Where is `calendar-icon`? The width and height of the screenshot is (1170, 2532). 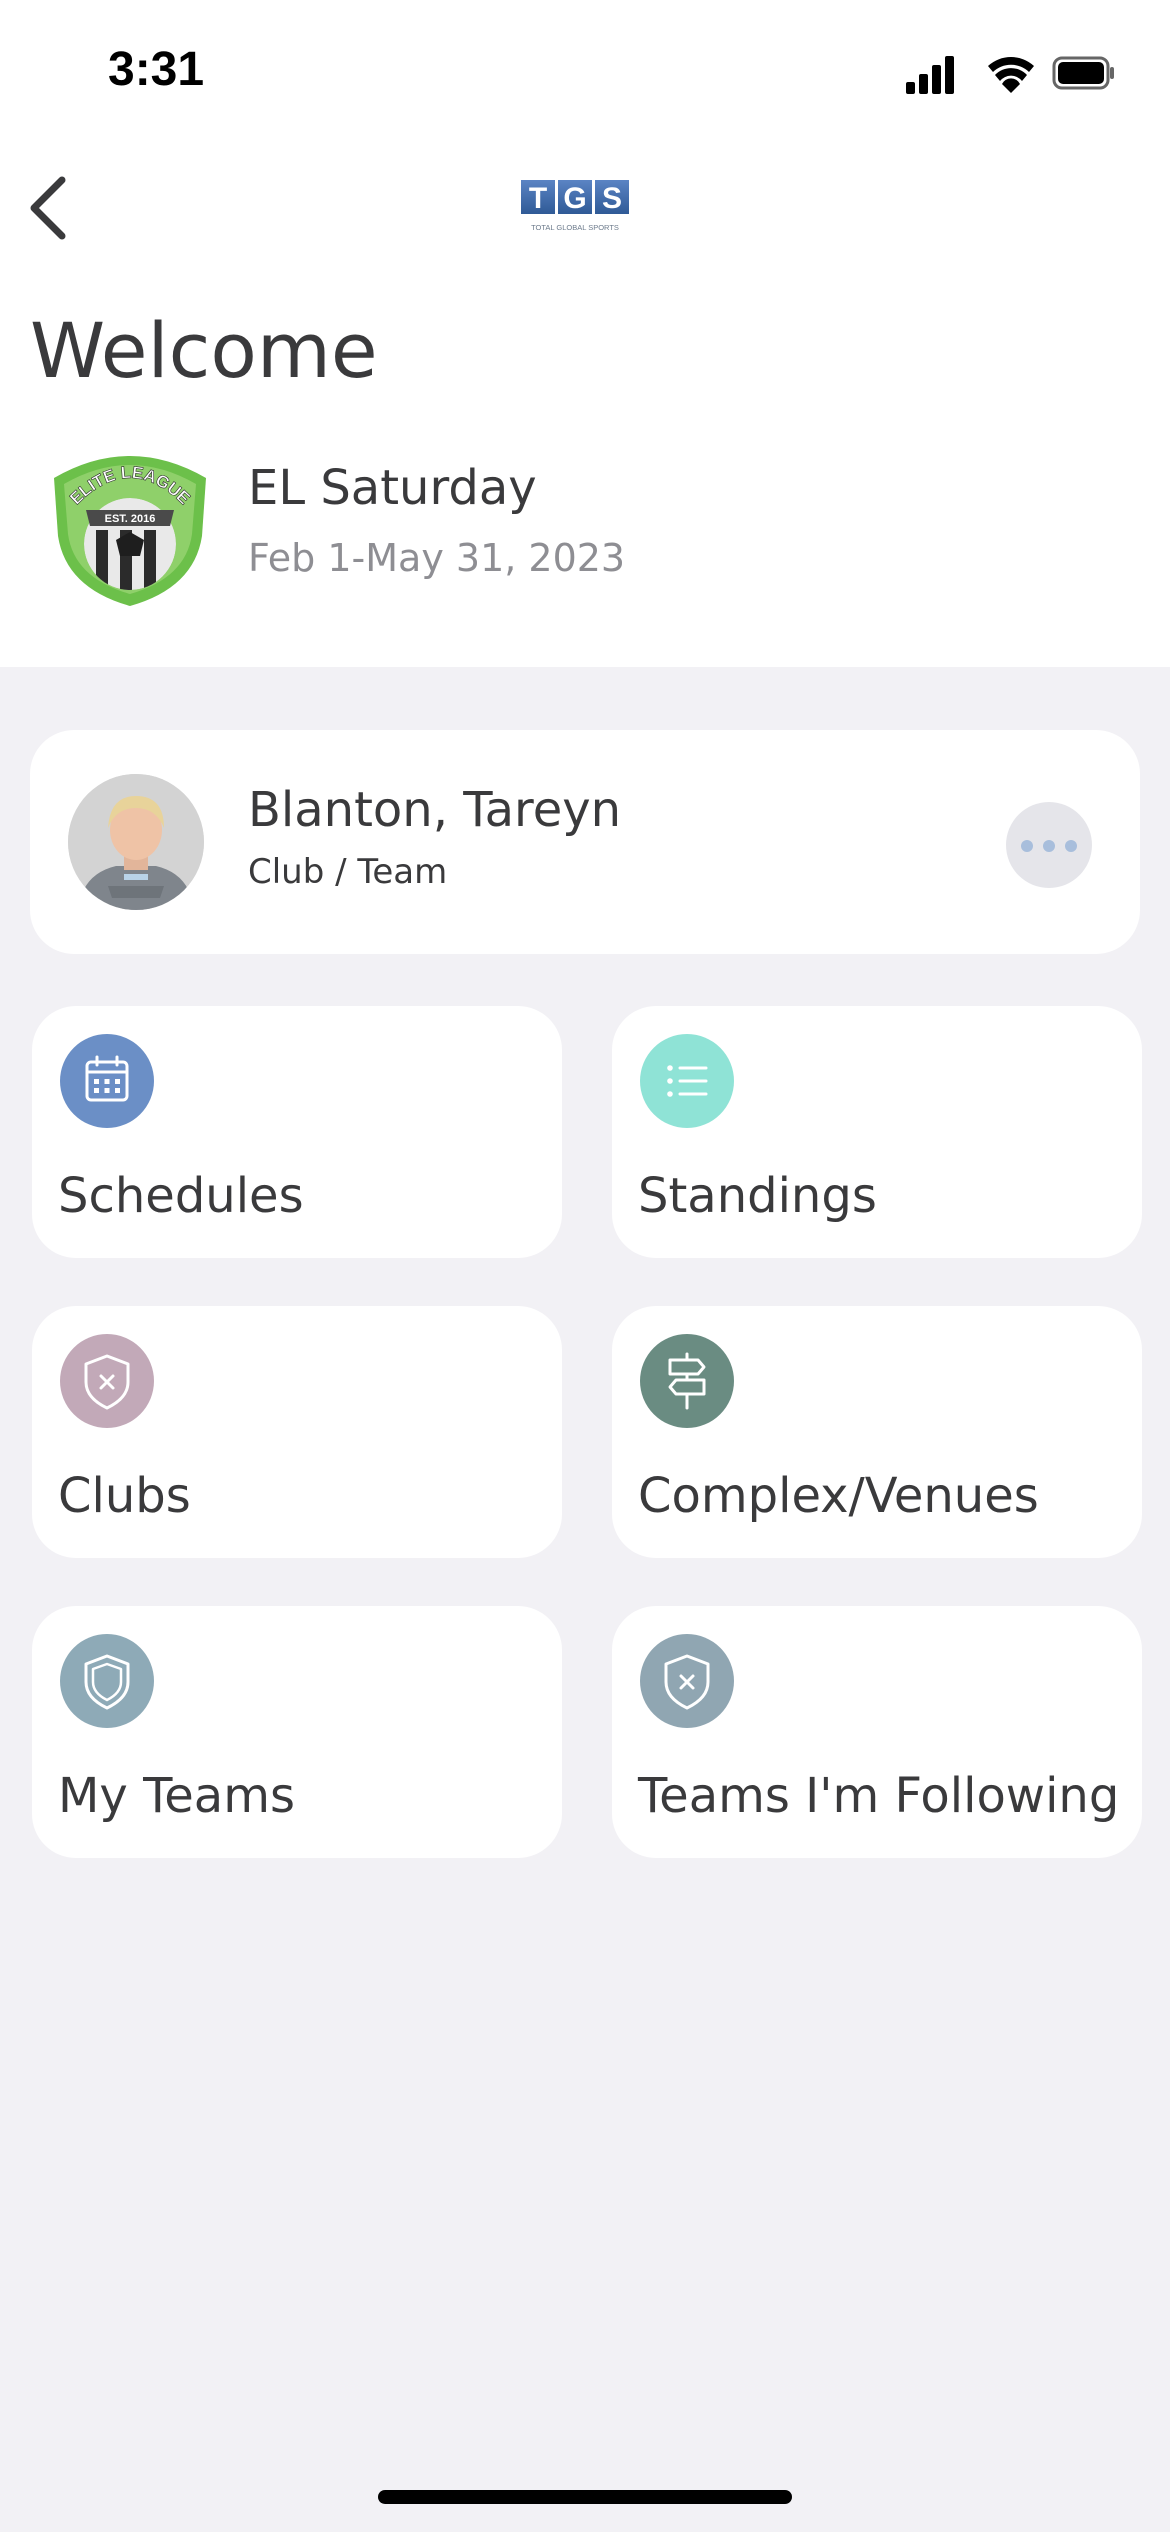 calendar-icon is located at coordinates (107, 1081).